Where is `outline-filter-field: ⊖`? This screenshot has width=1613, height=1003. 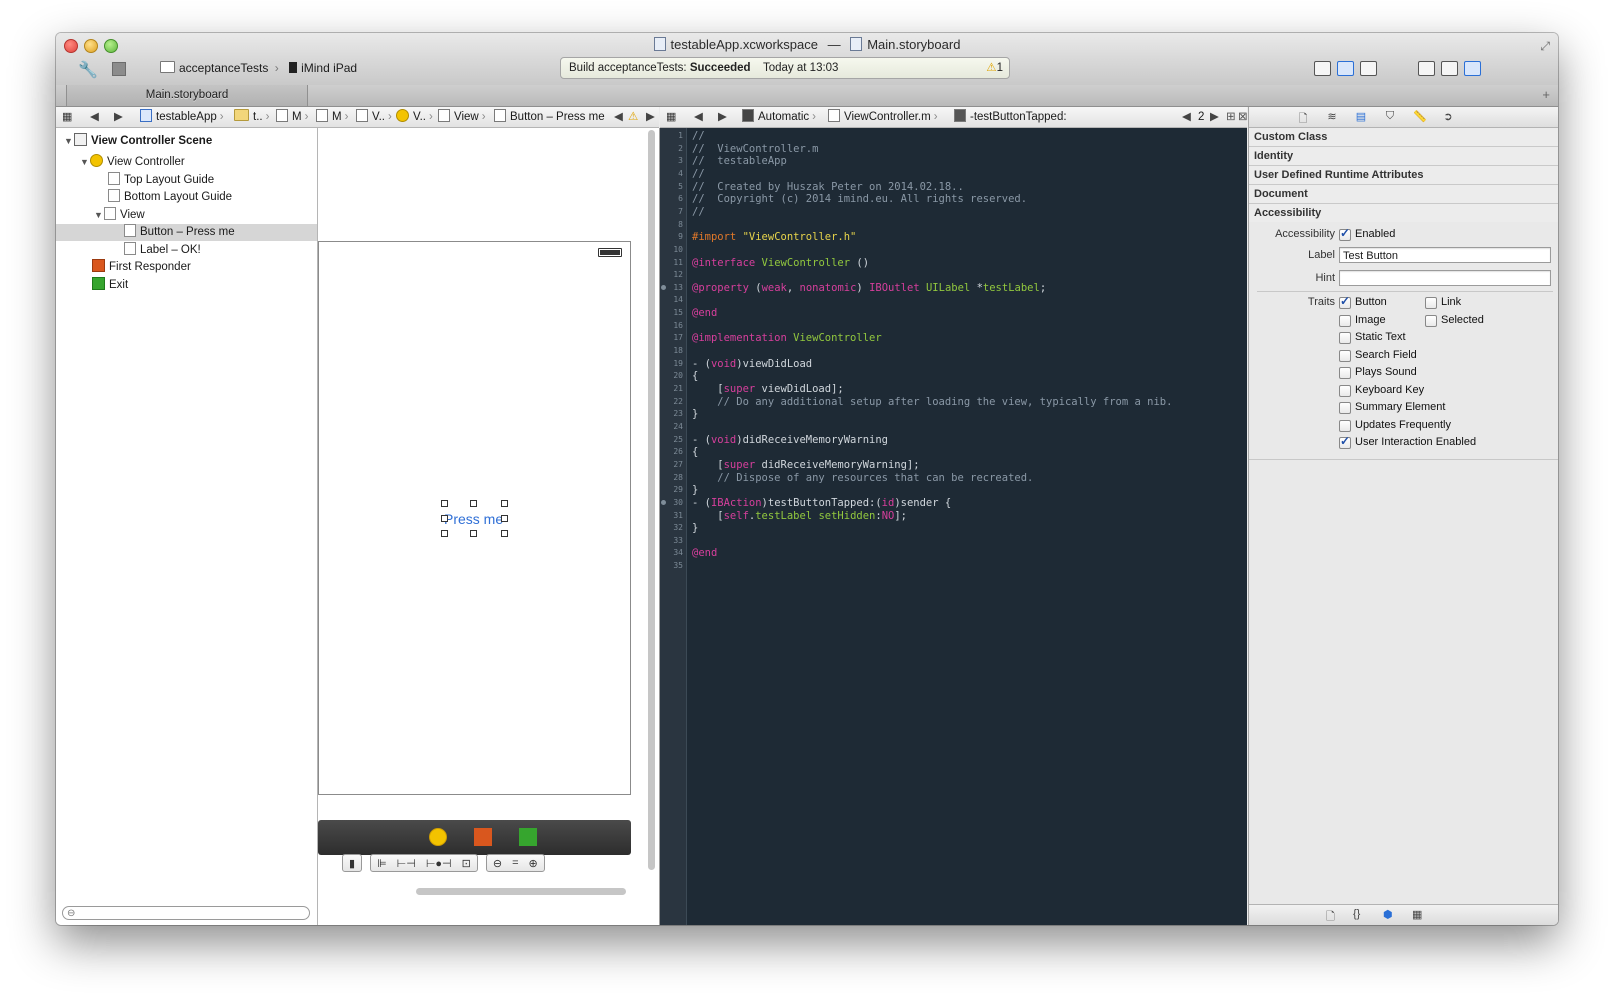
outline-filter-field: ⊖ is located at coordinates (186, 913).